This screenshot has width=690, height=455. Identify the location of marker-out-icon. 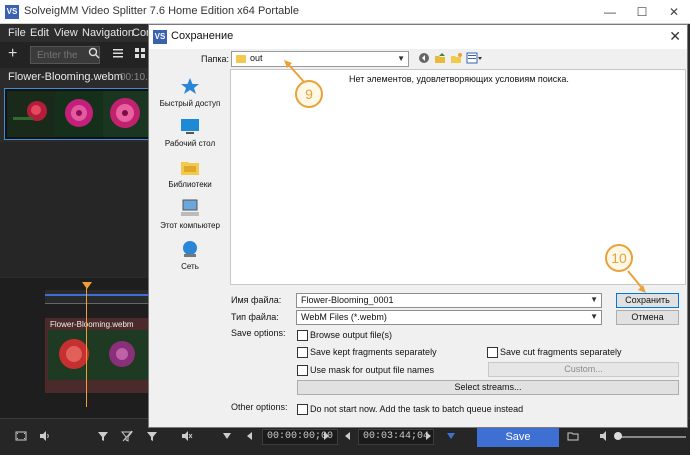
(451, 437).